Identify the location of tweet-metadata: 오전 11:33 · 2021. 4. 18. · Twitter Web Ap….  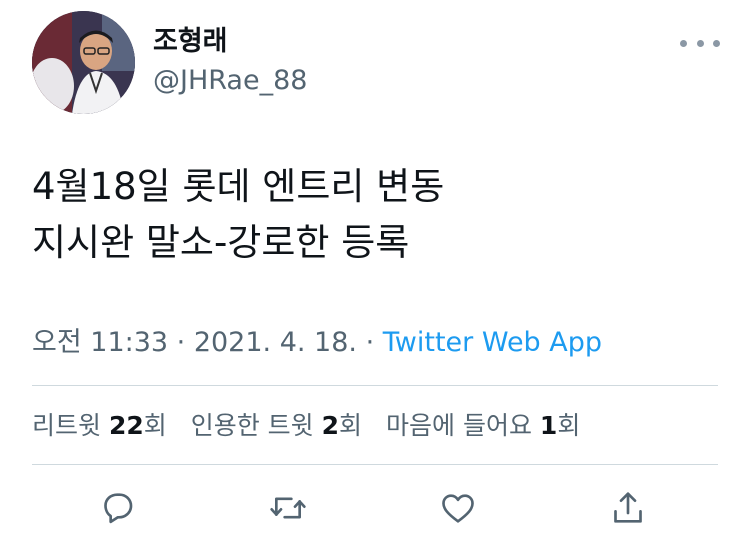
(317, 343).